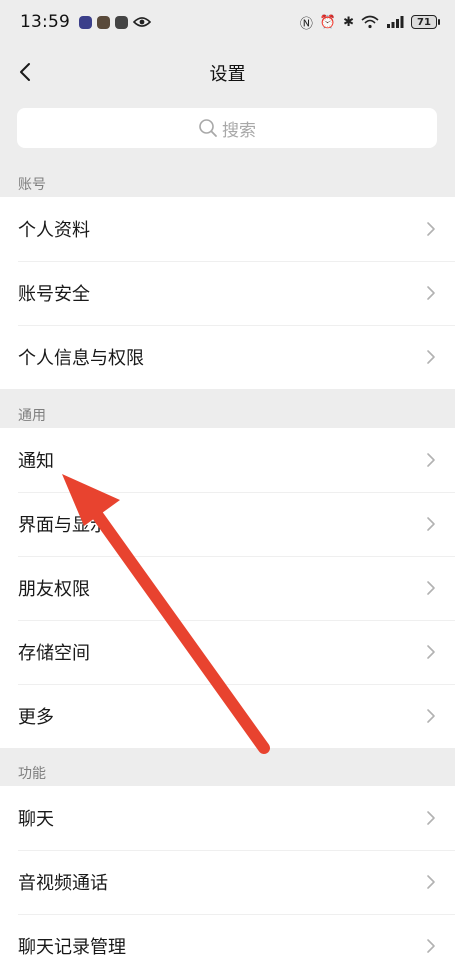 This screenshot has height=970, width=455. What do you see at coordinates (32, 185) in the screenshot?
I see `section-header-account: 账号` at bounding box center [32, 185].